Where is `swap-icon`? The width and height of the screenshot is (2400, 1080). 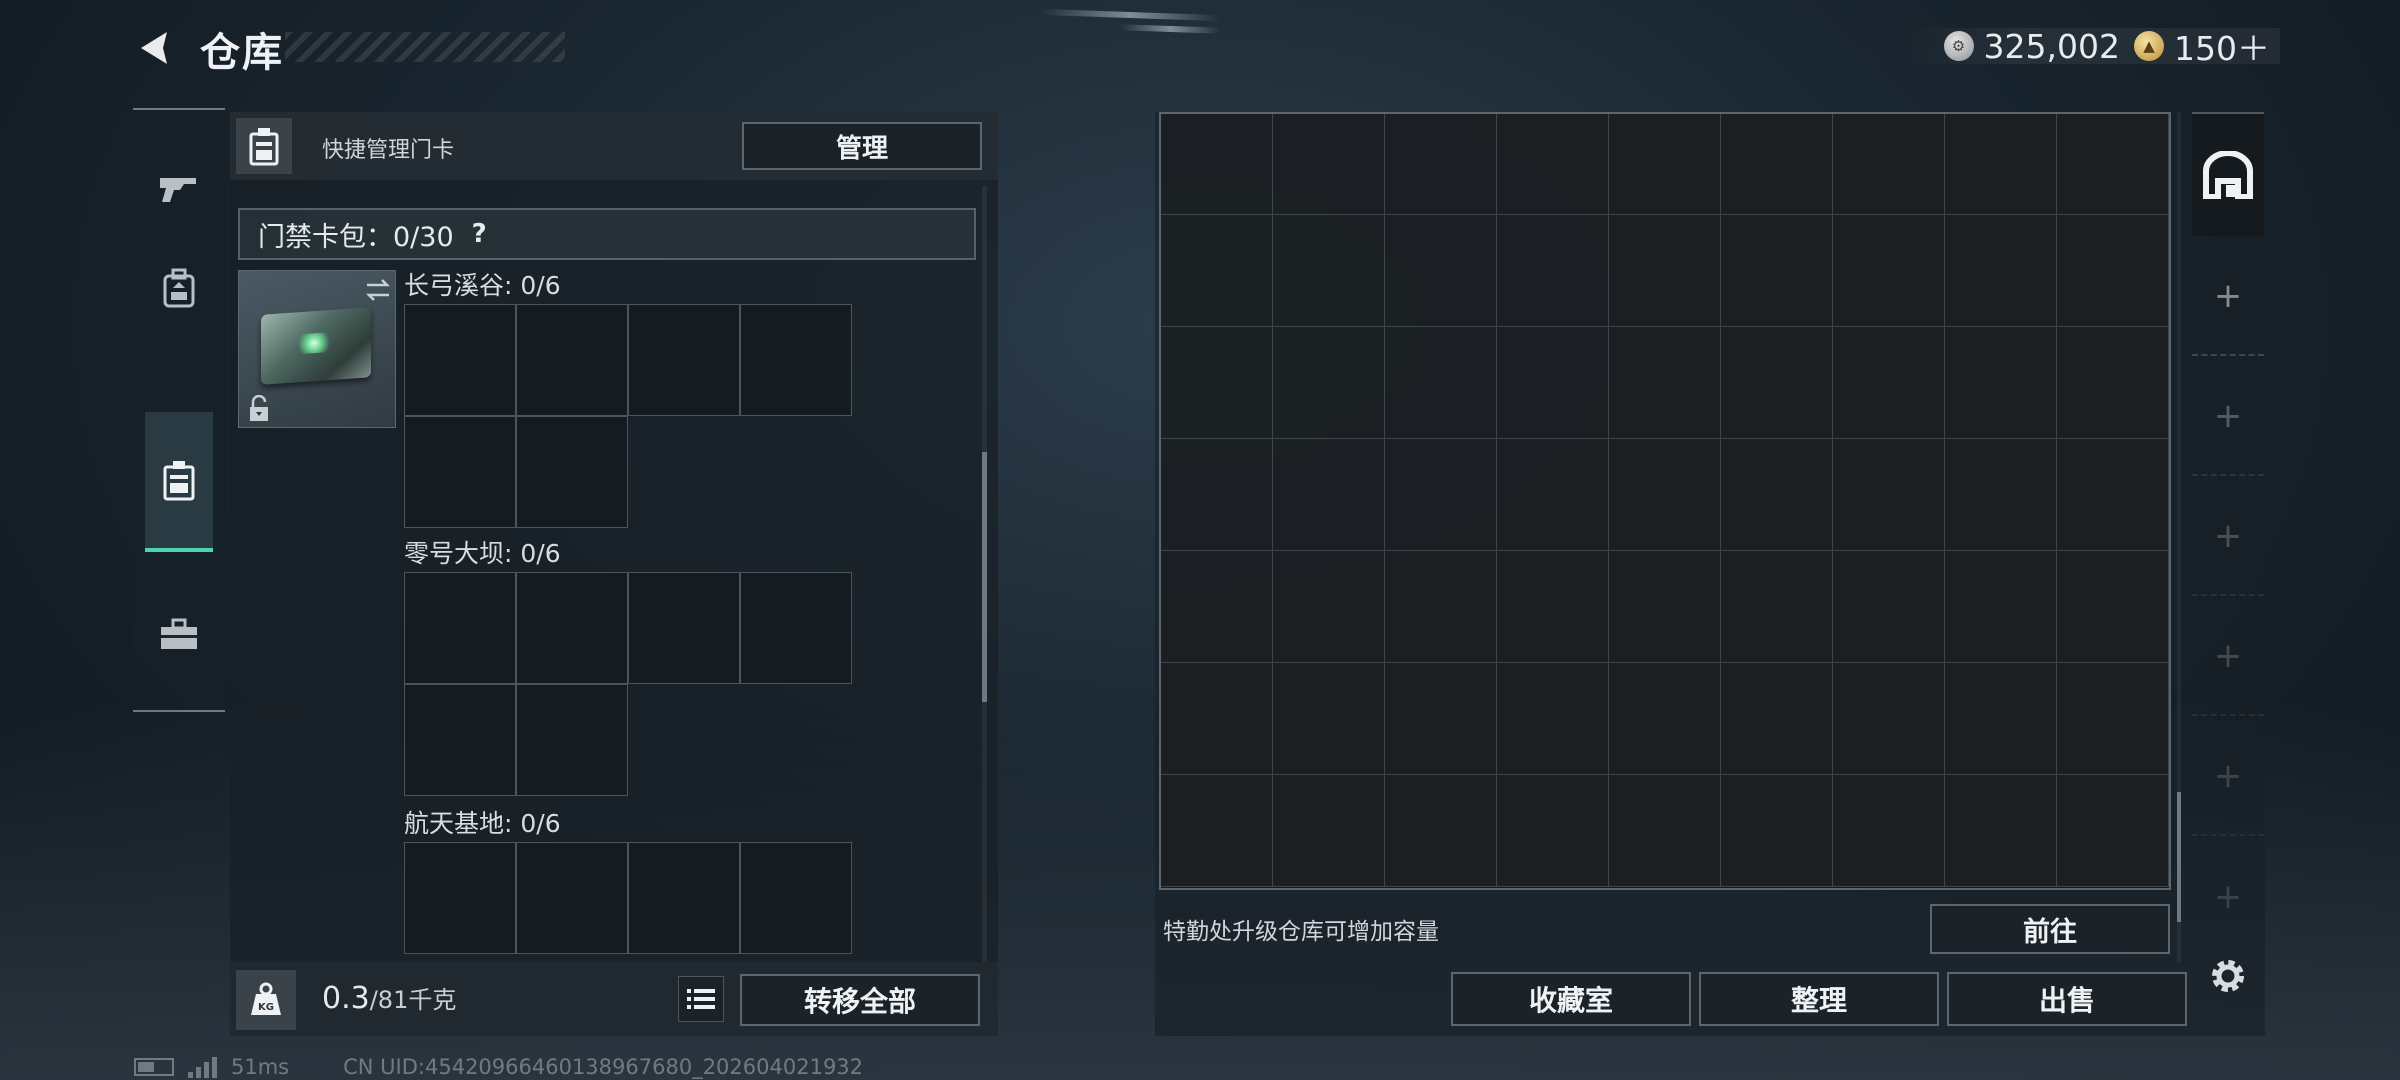 swap-icon is located at coordinates (378, 290).